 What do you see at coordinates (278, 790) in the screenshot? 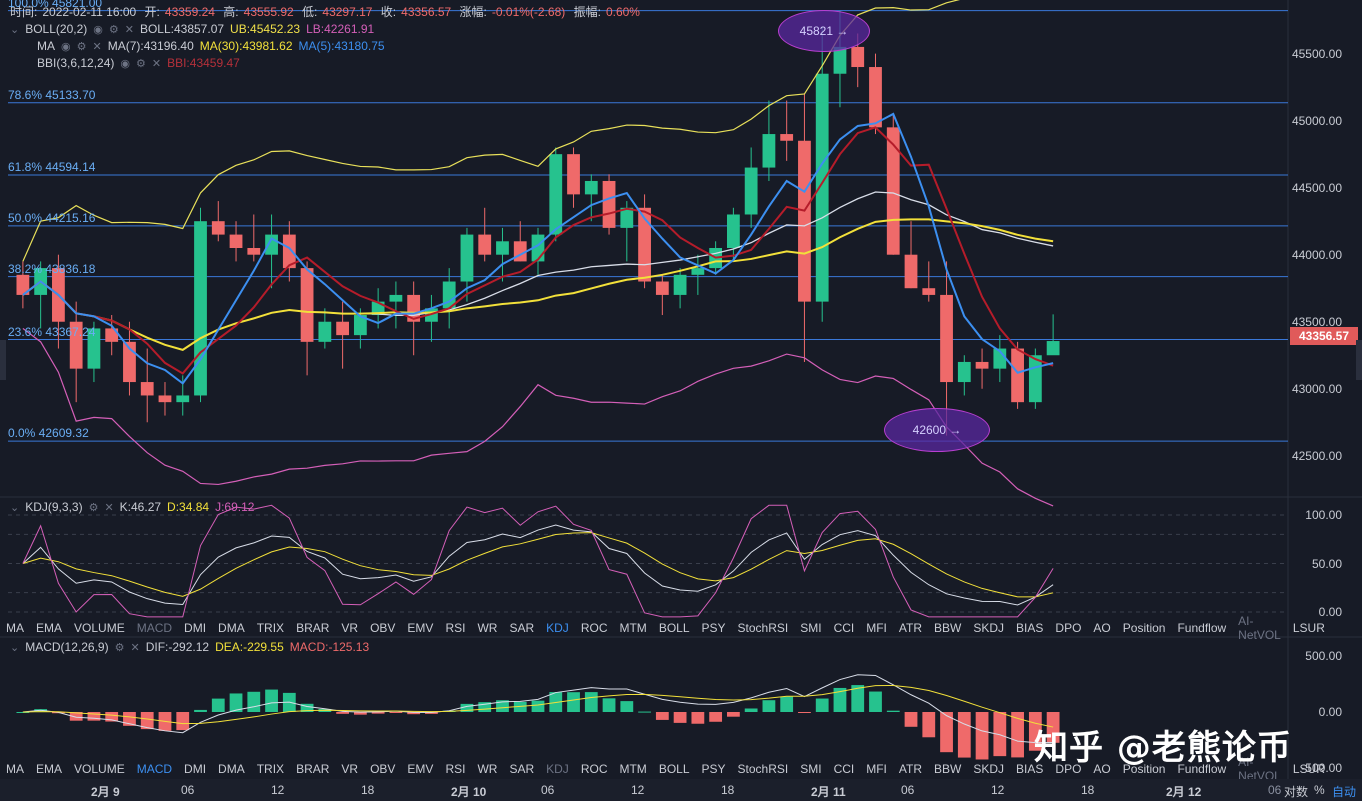
I see `time-tick-label: 12` at bounding box center [278, 790].